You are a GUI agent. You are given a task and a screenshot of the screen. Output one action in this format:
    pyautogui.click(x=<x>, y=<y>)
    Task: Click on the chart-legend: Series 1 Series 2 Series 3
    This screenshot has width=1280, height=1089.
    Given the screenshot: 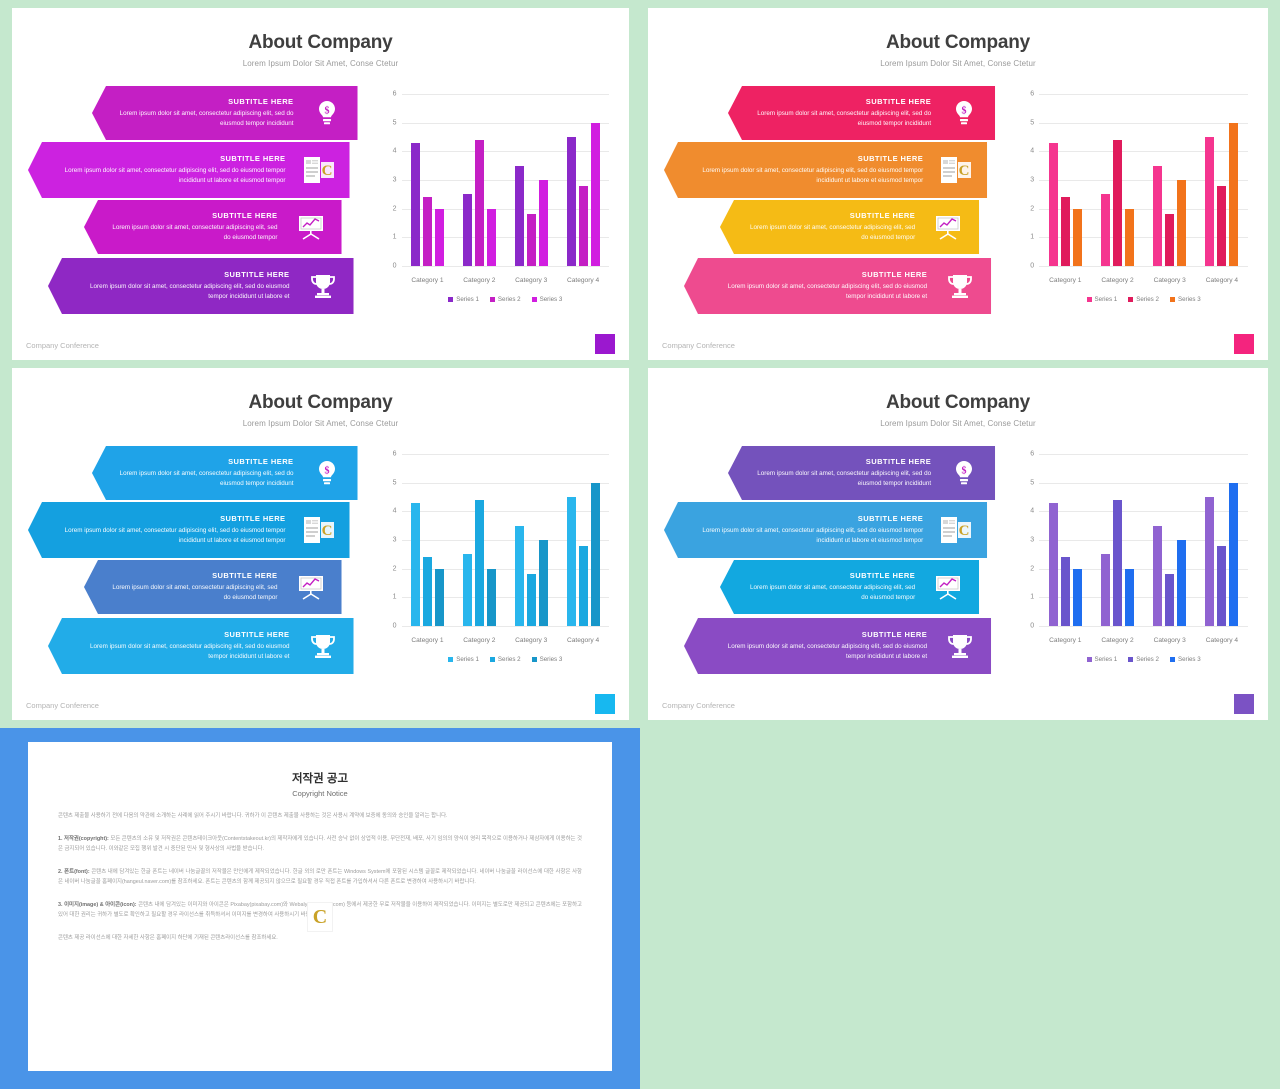 What is the action you would take?
    pyautogui.click(x=505, y=299)
    